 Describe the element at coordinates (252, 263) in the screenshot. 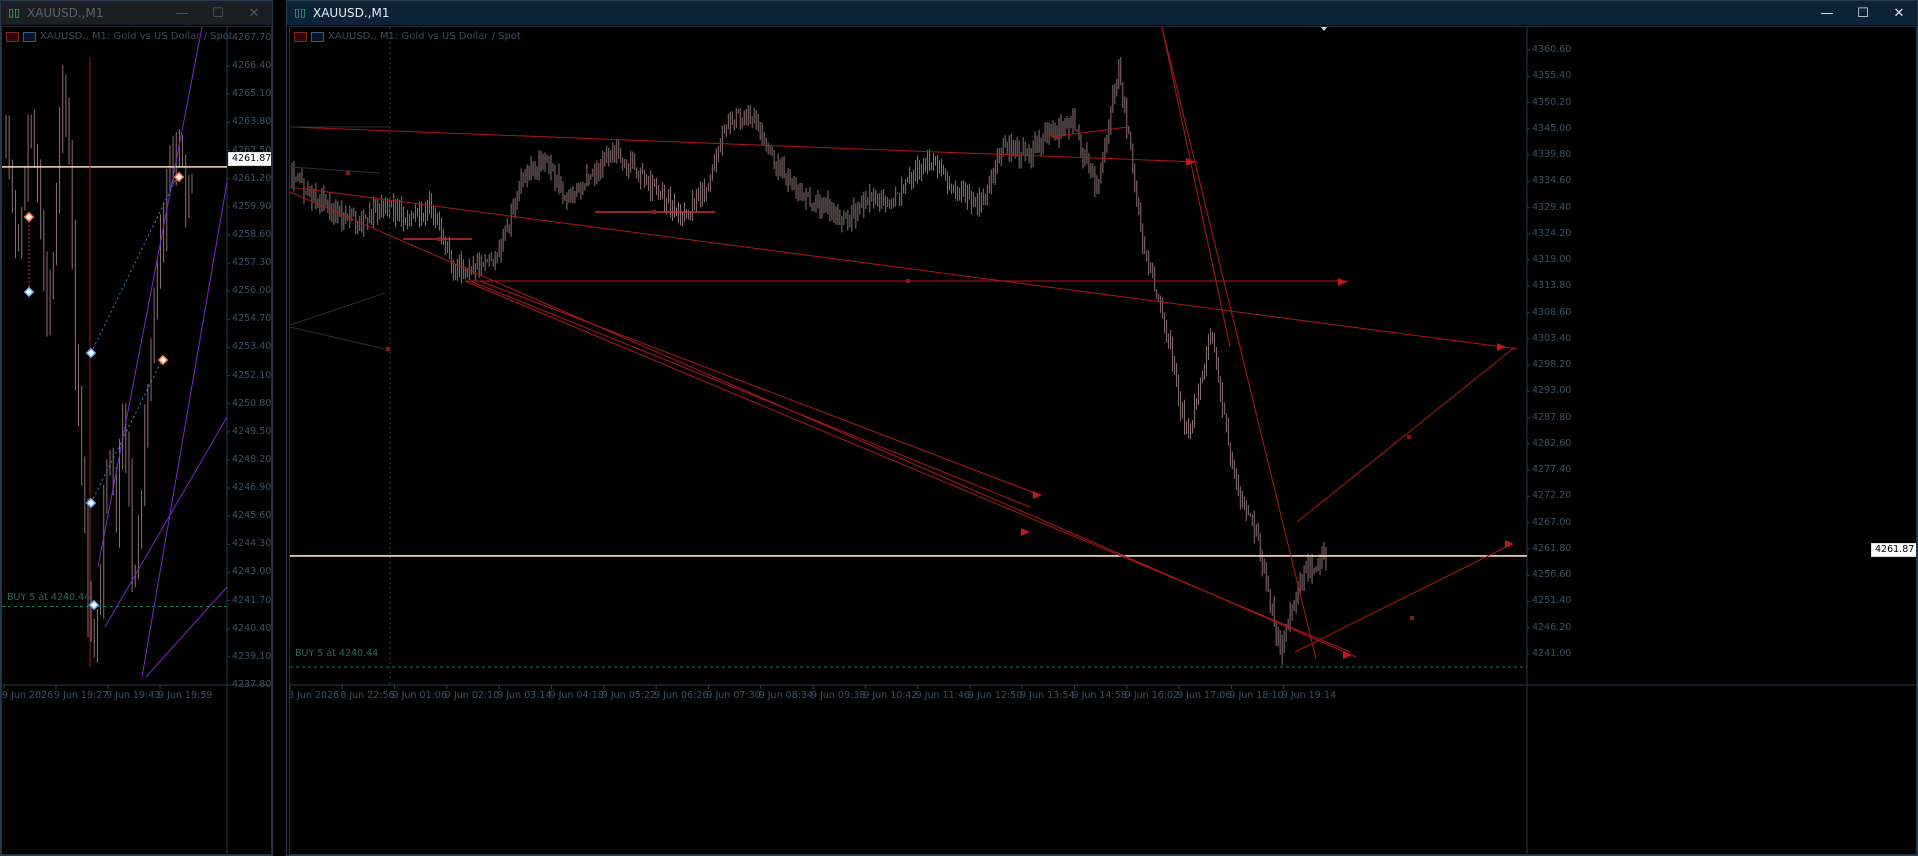

I see `price-tick-label: 4257.30` at that location.